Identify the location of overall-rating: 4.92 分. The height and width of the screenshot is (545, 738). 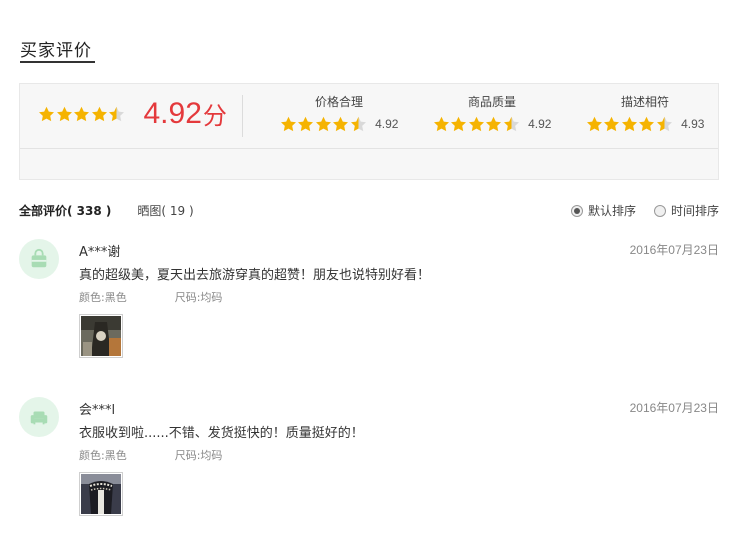
(132, 113).